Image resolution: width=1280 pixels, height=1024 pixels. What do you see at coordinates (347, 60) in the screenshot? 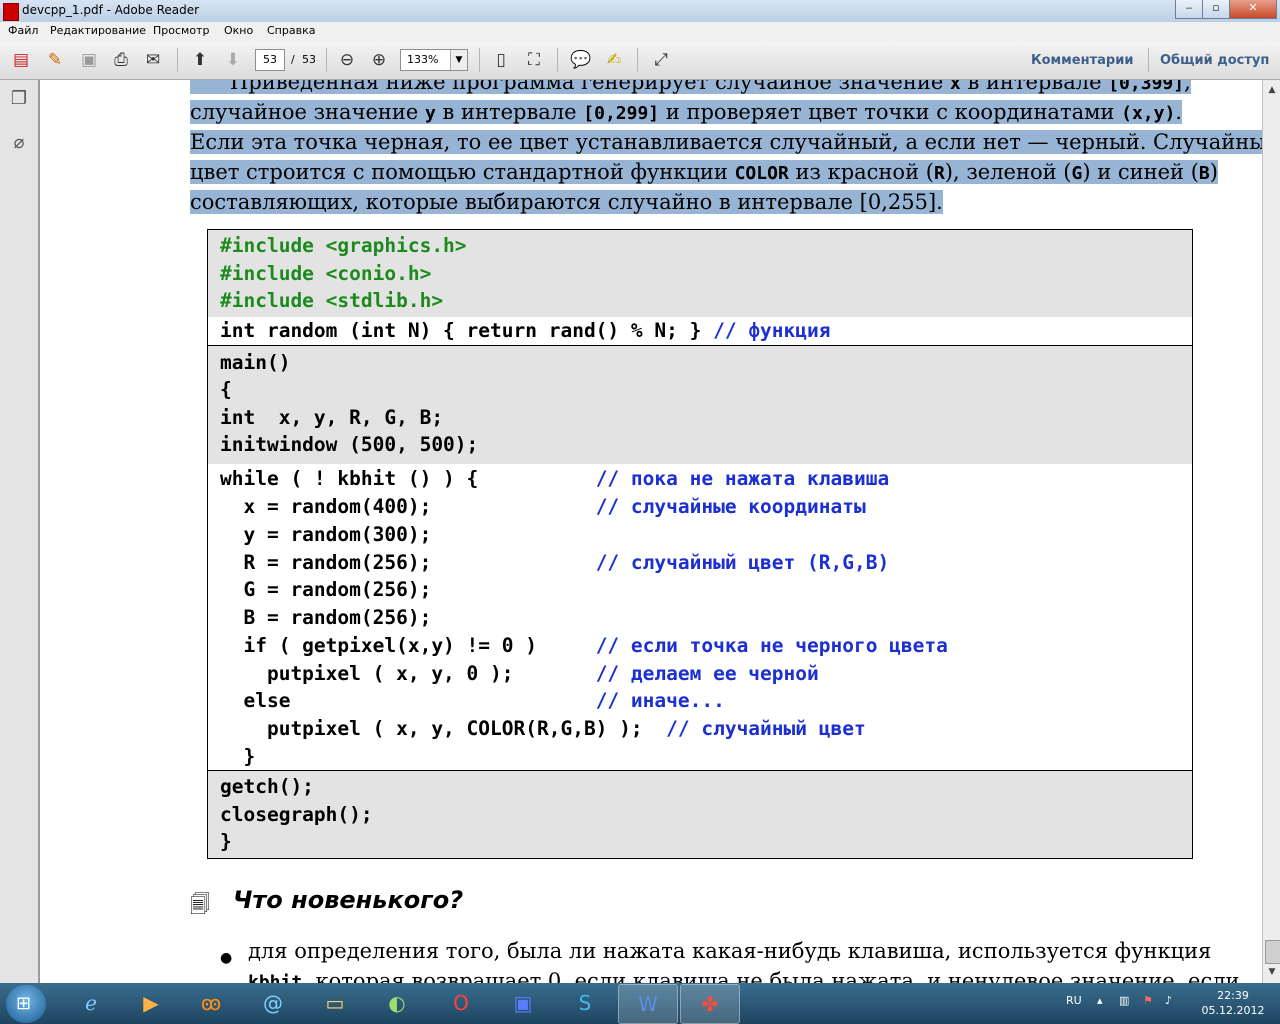
I see `zoom-out-icon: ⊖` at bounding box center [347, 60].